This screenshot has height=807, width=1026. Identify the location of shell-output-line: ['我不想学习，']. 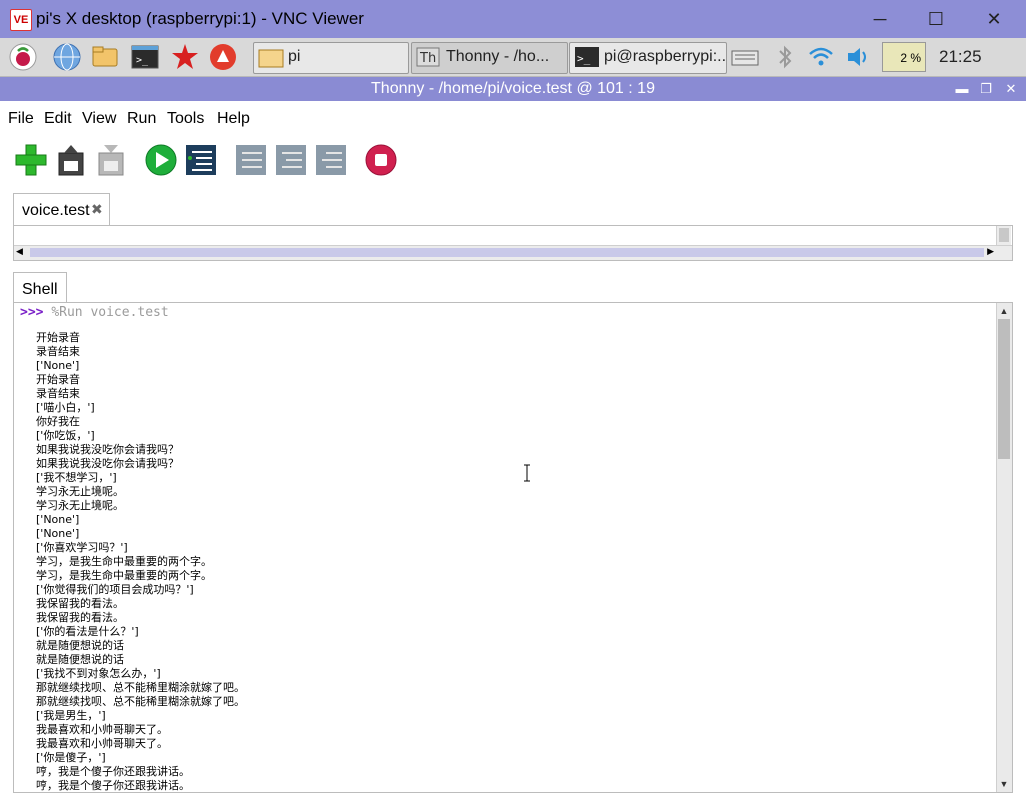
(76, 477).